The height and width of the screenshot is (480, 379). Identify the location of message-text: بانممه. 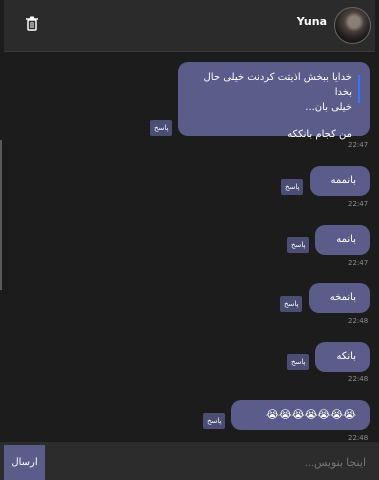
(343, 180).